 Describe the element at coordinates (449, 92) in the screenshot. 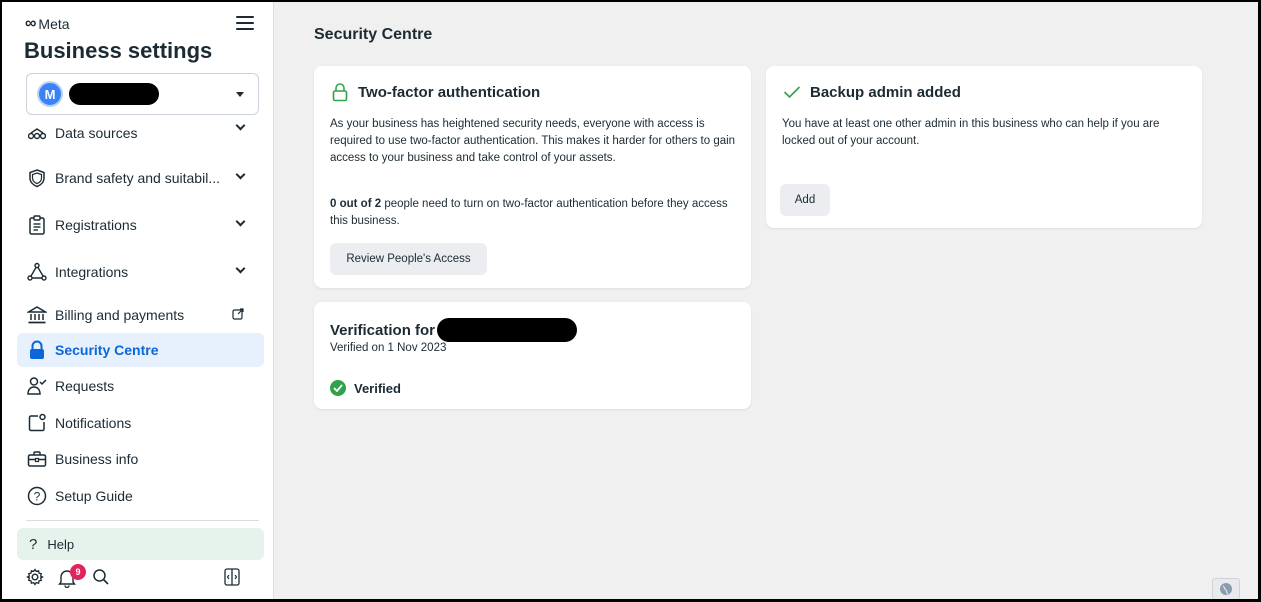

I see `card-title: Two-factor authentication` at that location.